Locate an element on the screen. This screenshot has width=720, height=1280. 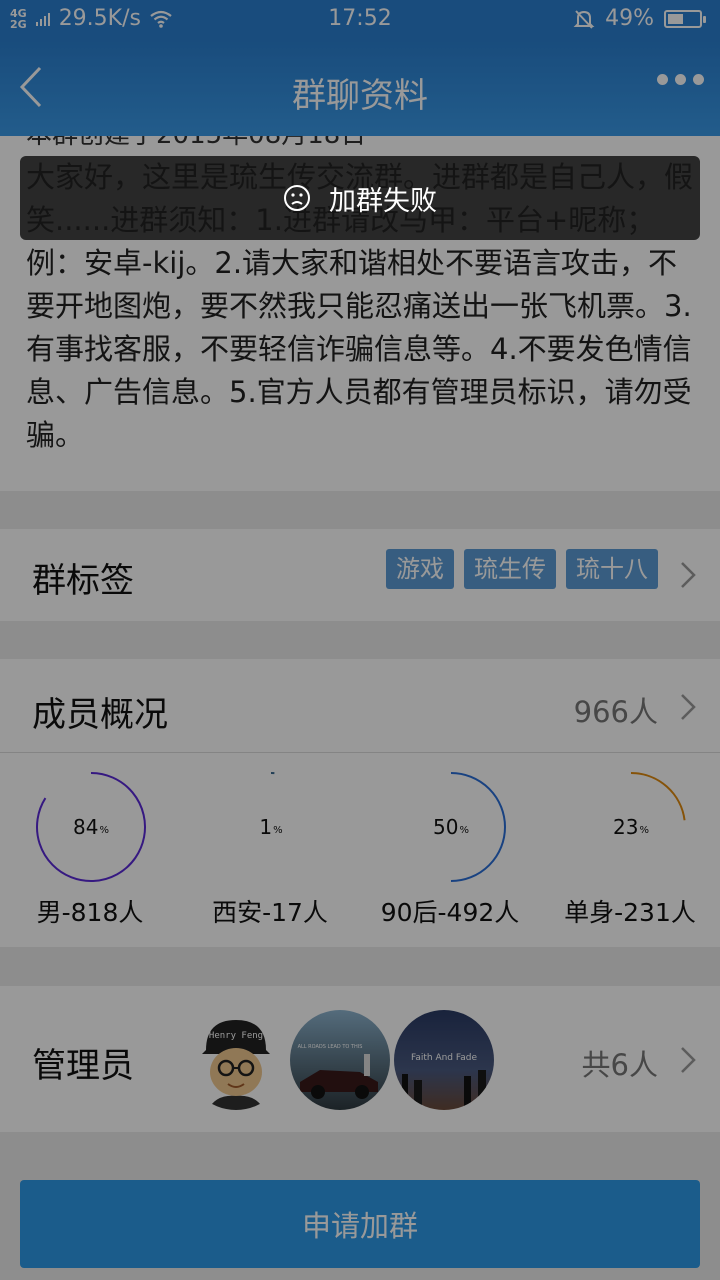
toast-message: 加群失败 is located at coordinates (360, 198).